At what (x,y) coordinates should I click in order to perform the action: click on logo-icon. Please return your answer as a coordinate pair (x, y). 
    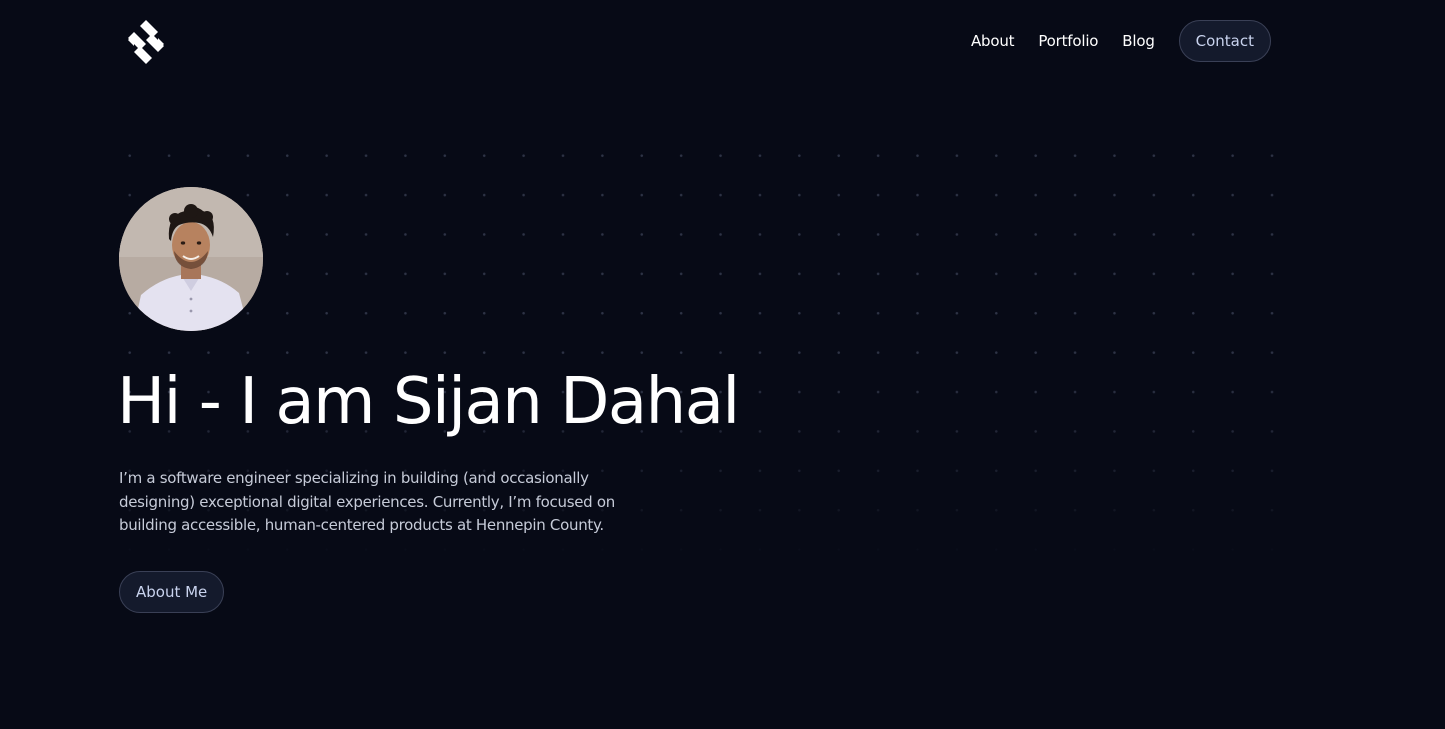
    Looking at the image, I should click on (146, 42).